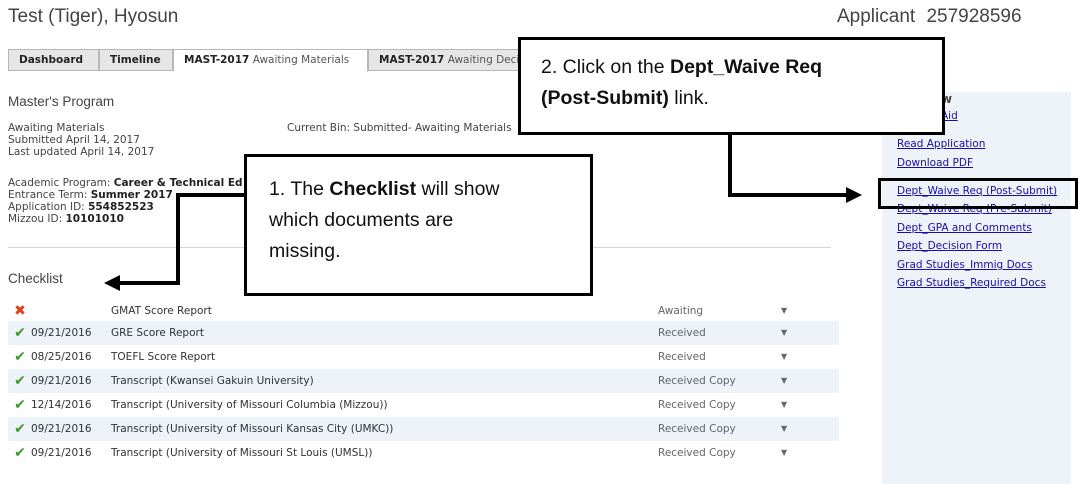  I want to click on application-id-label: Application ID:, so click(48, 207).